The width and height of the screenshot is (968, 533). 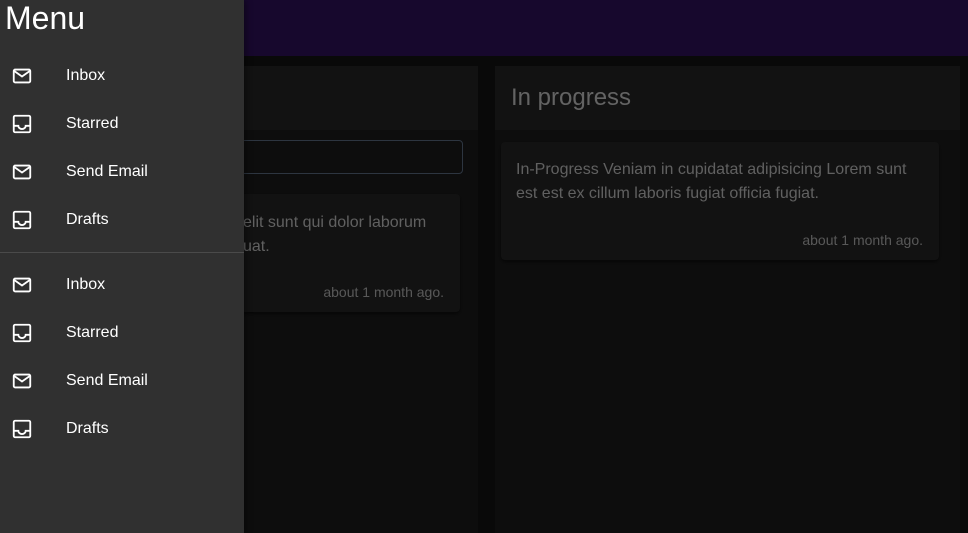 I want to click on drawer-list-primary: Inbox Starred Send Email Drafts, so click(x=122, y=148).